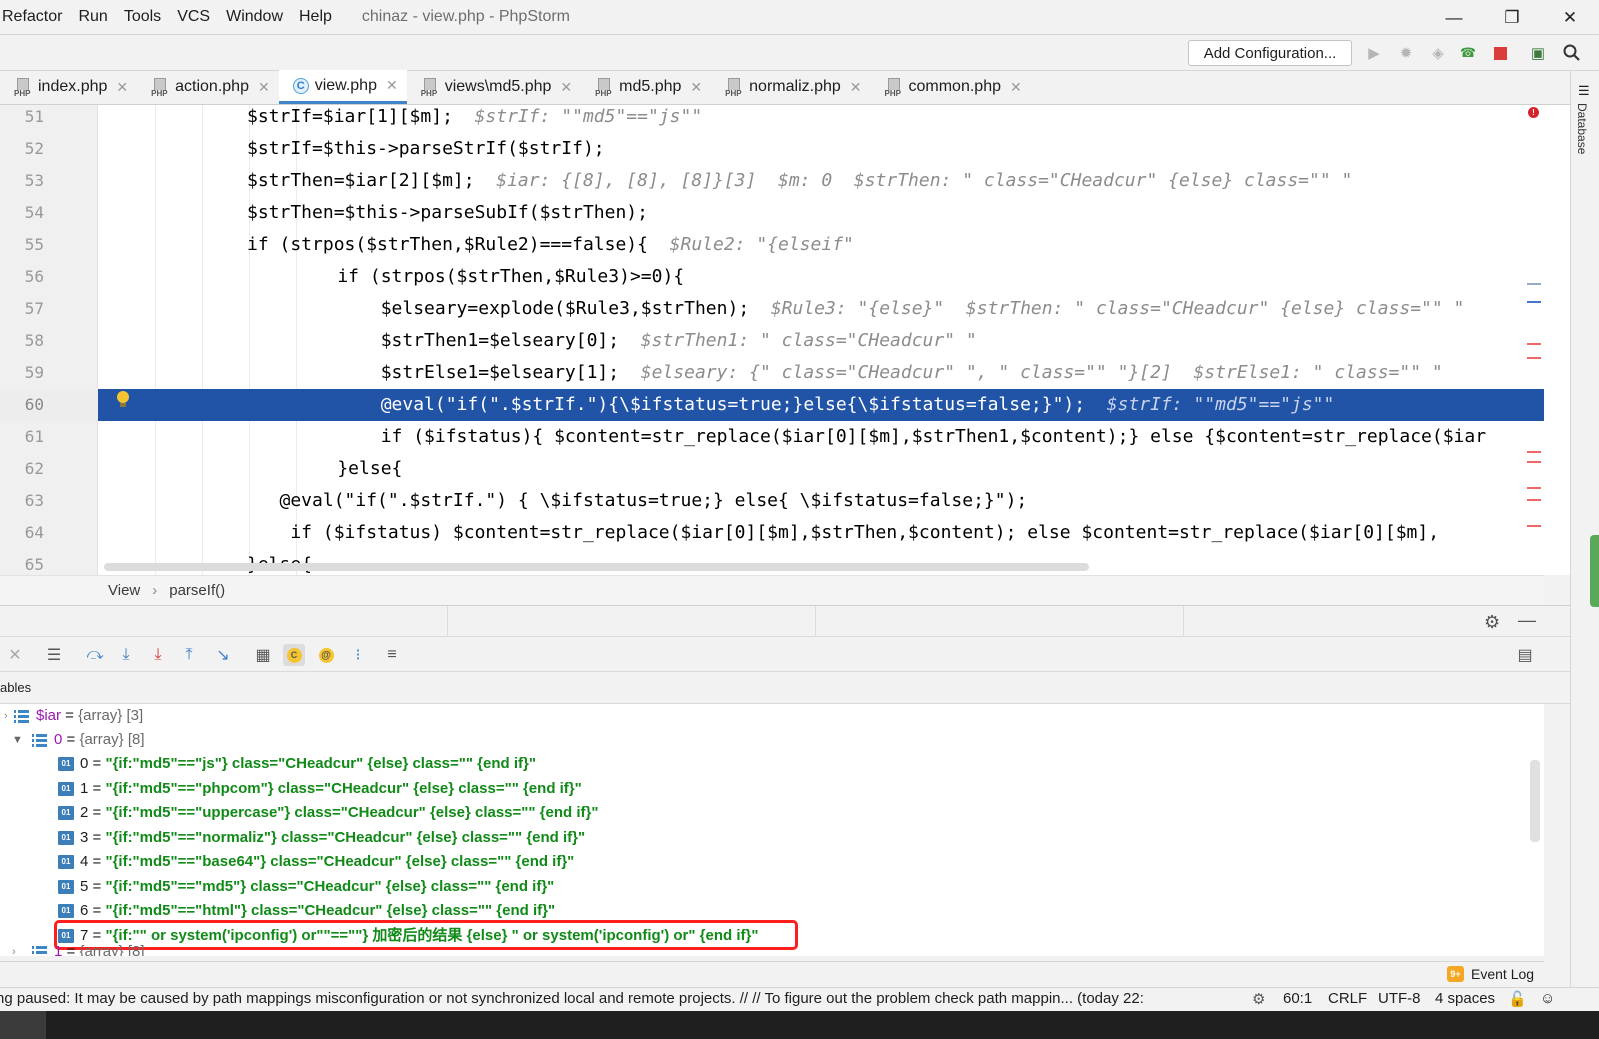  What do you see at coordinates (1527, 620) in the screenshot?
I see `hide-panel-icon: —` at bounding box center [1527, 620].